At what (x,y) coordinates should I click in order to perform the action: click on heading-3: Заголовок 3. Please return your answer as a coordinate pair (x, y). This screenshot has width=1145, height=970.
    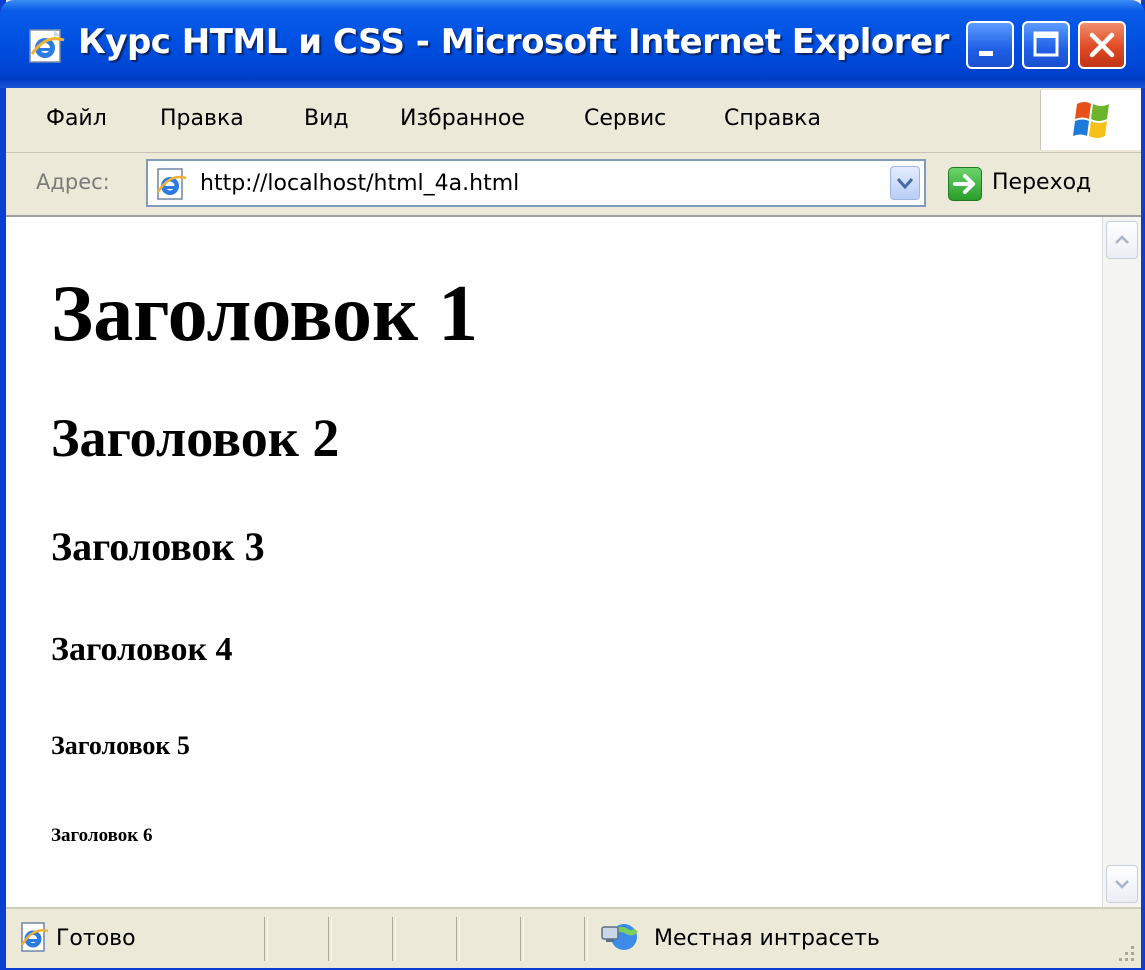
    Looking at the image, I should click on (158, 546).